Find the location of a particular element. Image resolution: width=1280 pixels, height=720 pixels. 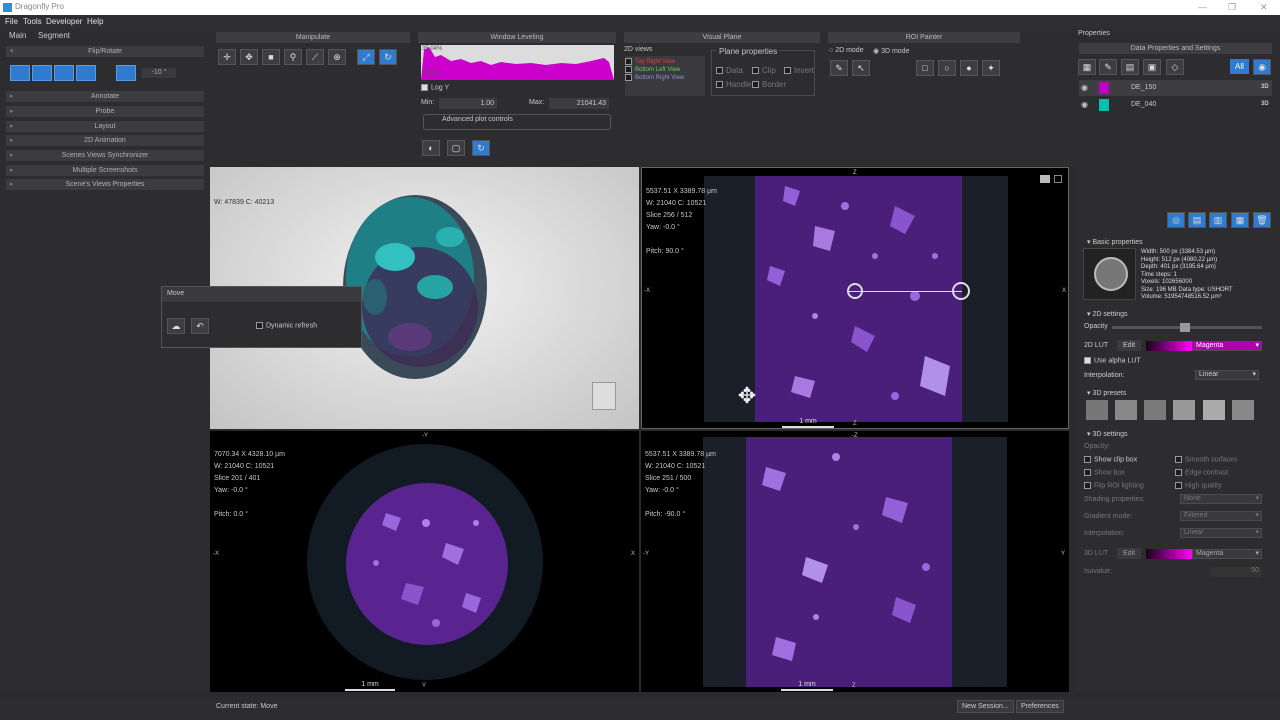

max-field: 21041.43 is located at coordinates (579, 103).